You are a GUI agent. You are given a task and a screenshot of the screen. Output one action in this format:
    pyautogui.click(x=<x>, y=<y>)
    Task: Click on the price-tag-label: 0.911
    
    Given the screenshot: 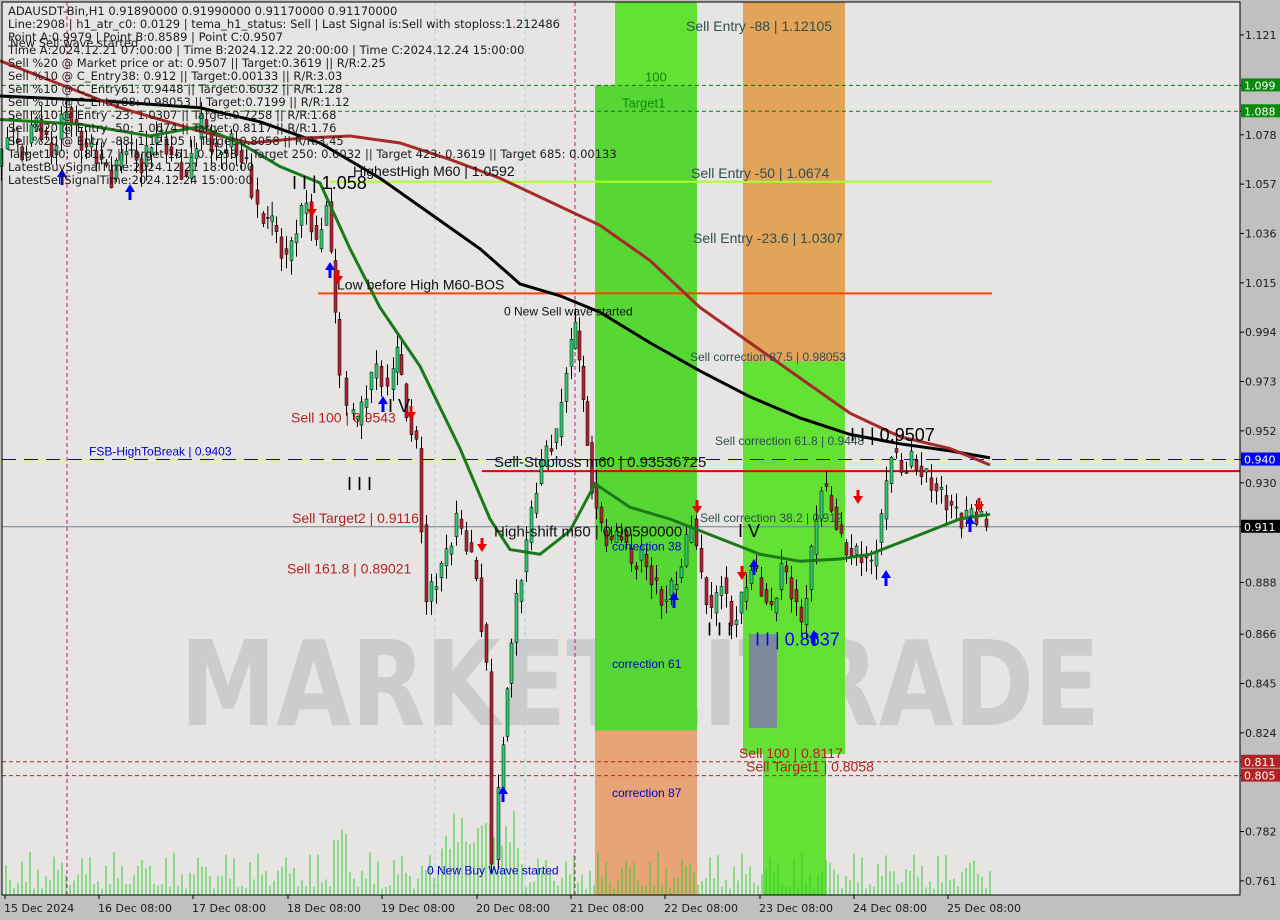 What is the action you would take?
    pyautogui.click(x=1260, y=527)
    